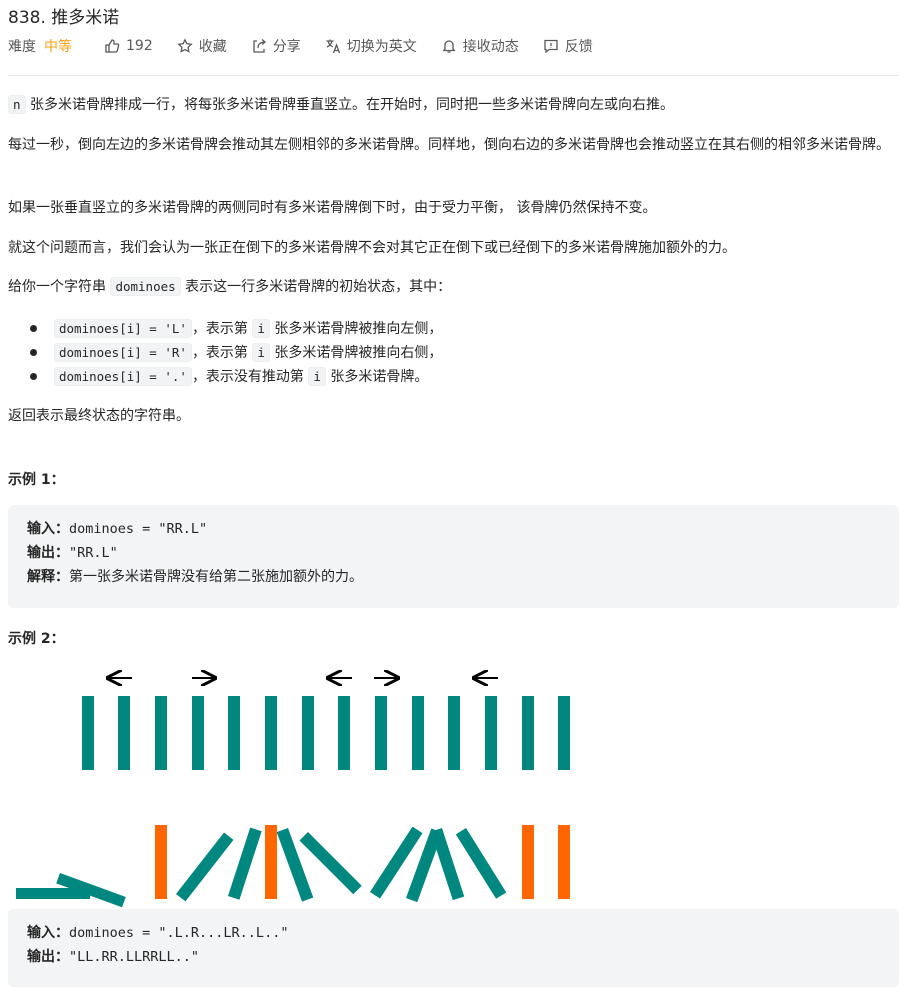 The image size is (905, 992). Describe the element at coordinates (381, 47) in the screenshot. I see `translate-label: 切换为英文` at that location.